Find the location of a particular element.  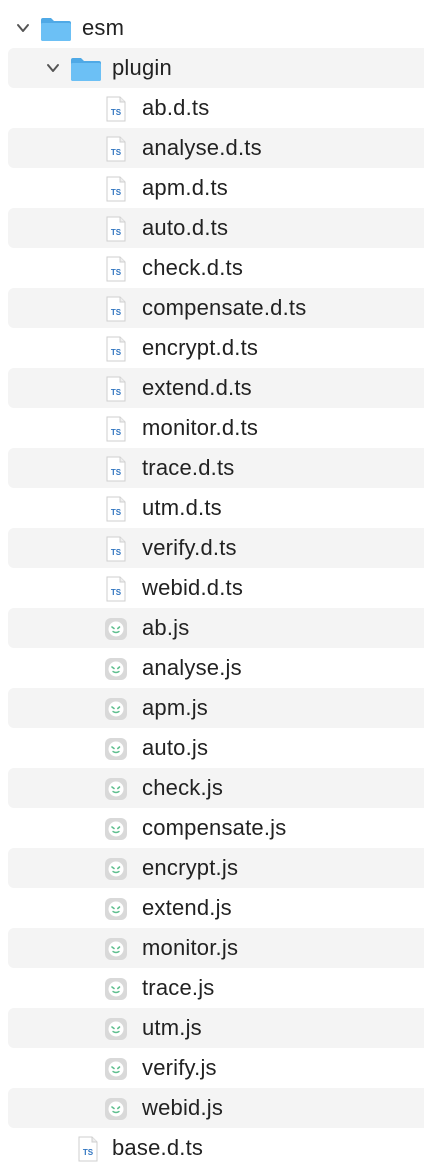

tree-item-label: plugin is located at coordinates (142, 67).